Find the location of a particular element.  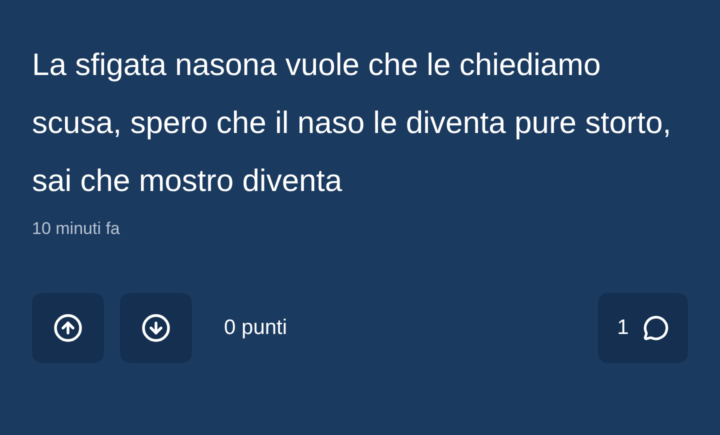

arrow-up-icon is located at coordinates (68, 328).